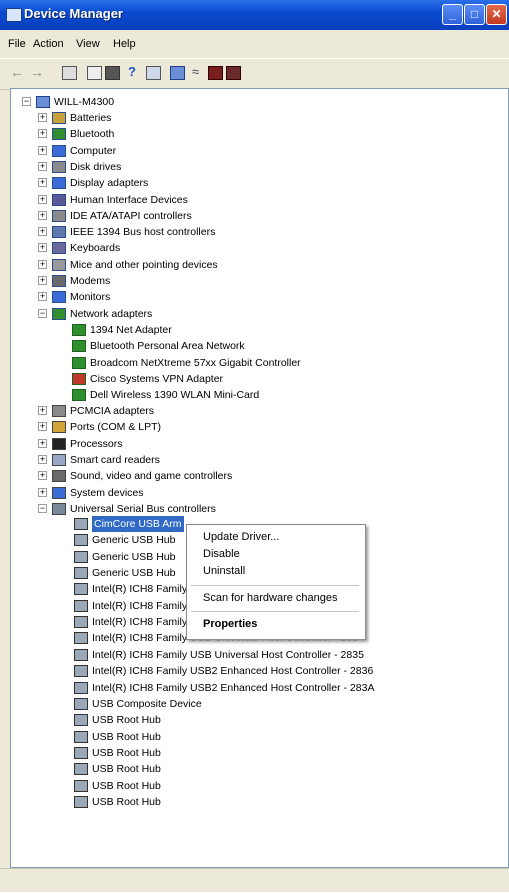 The image size is (509, 893). I want to click on minimize-button: _, so click(452, 14).